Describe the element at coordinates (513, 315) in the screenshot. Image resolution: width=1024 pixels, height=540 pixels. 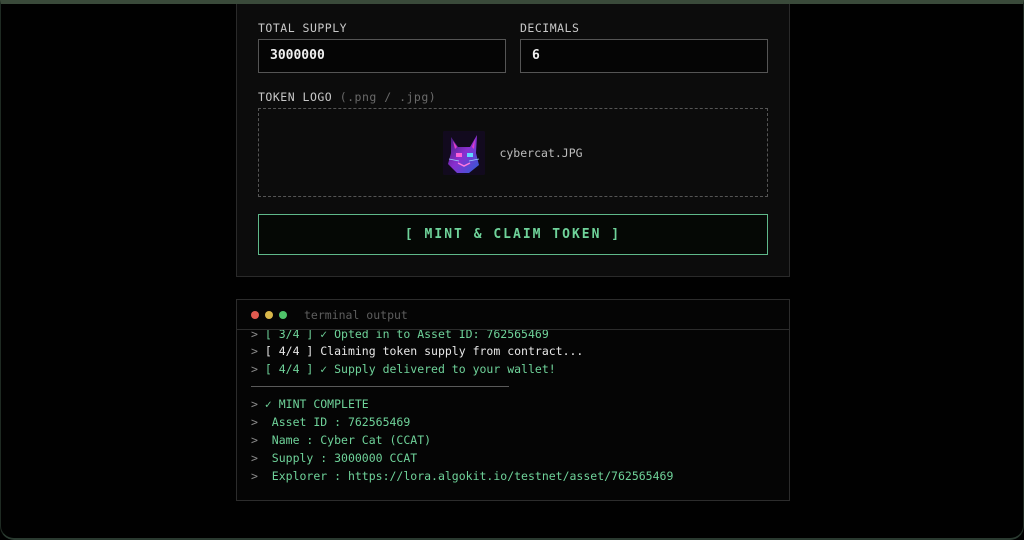
I see `terminal-header: terminal output` at that location.